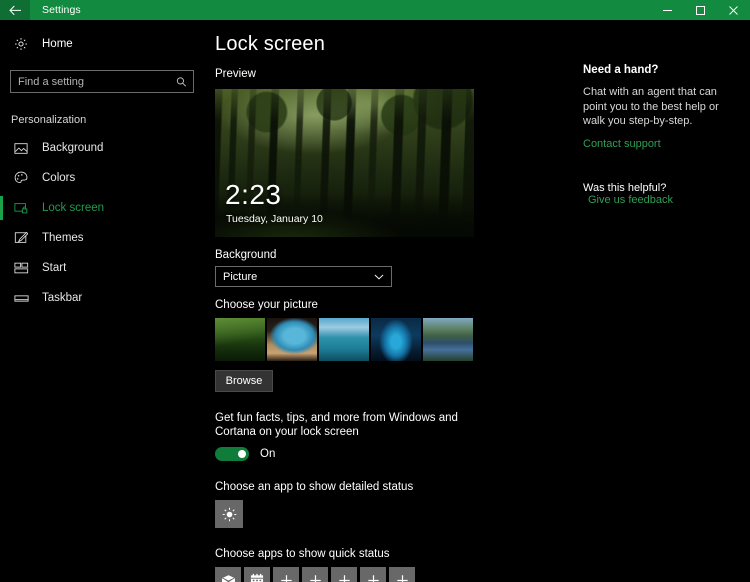  Describe the element at coordinates (625, 187) in the screenshot. I see `helpful-question: Was this helpful?` at that location.